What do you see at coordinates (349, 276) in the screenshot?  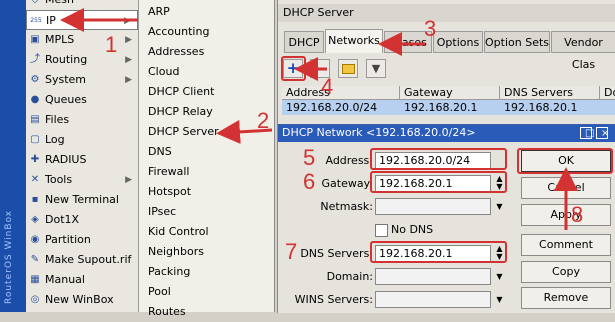 I see `domain-label: Domain:` at bounding box center [349, 276].